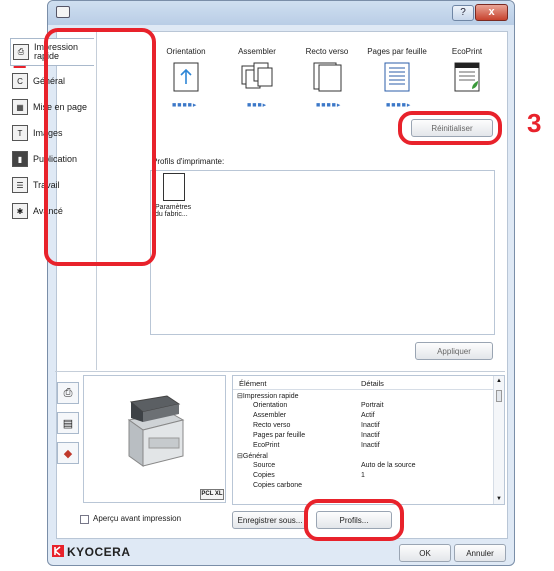 This screenshot has width=554, height=571. Describe the element at coordinates (534, 123) in the screenshot. I see `callout-number-3: 3` at that location.